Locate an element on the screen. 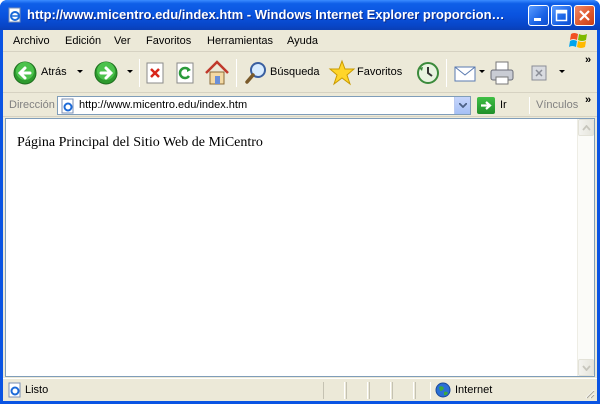  research-button is located at coordinates (540, 73).